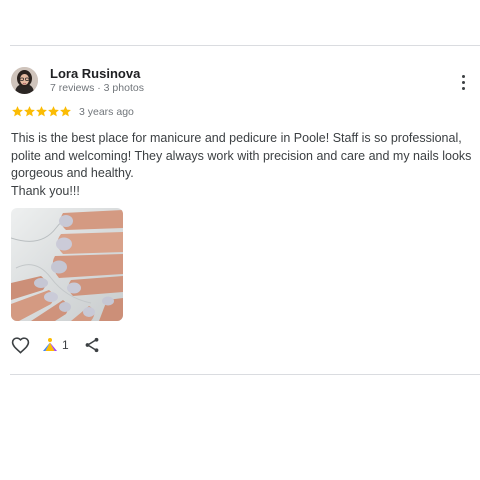 The image size is (480, 480). What do you see at coordinates (97, 88) in the screenshot?
I see `reviewer-meta: 7 reviews · 3 photos` at bounding box center [97, 88].